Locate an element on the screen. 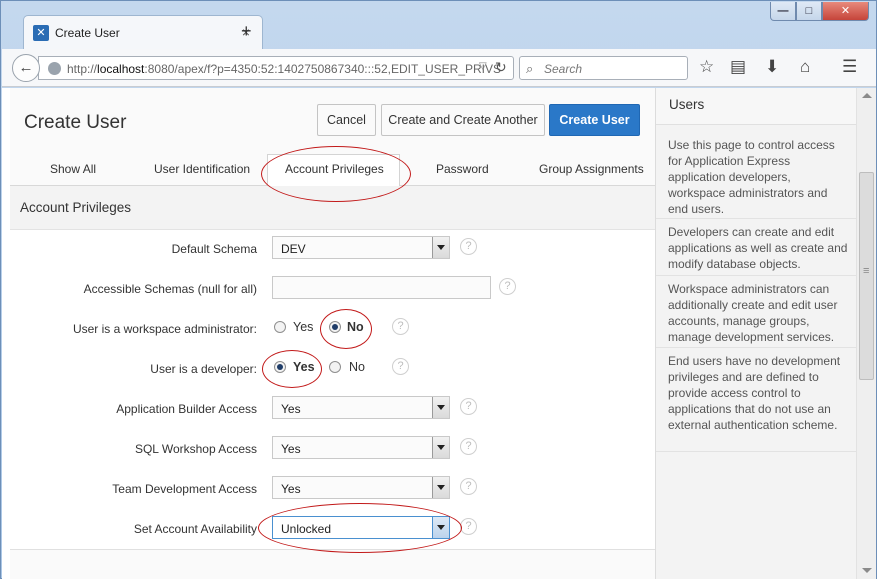  developer-yes-radio is located at coordinates (280, 367).